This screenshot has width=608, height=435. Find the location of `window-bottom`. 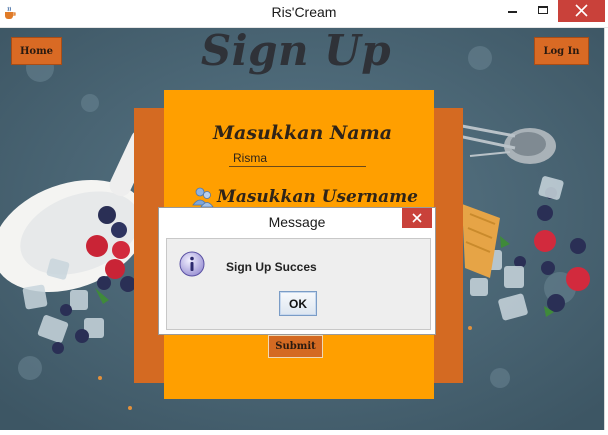

window-bottom is located at coordinates (304, 432).